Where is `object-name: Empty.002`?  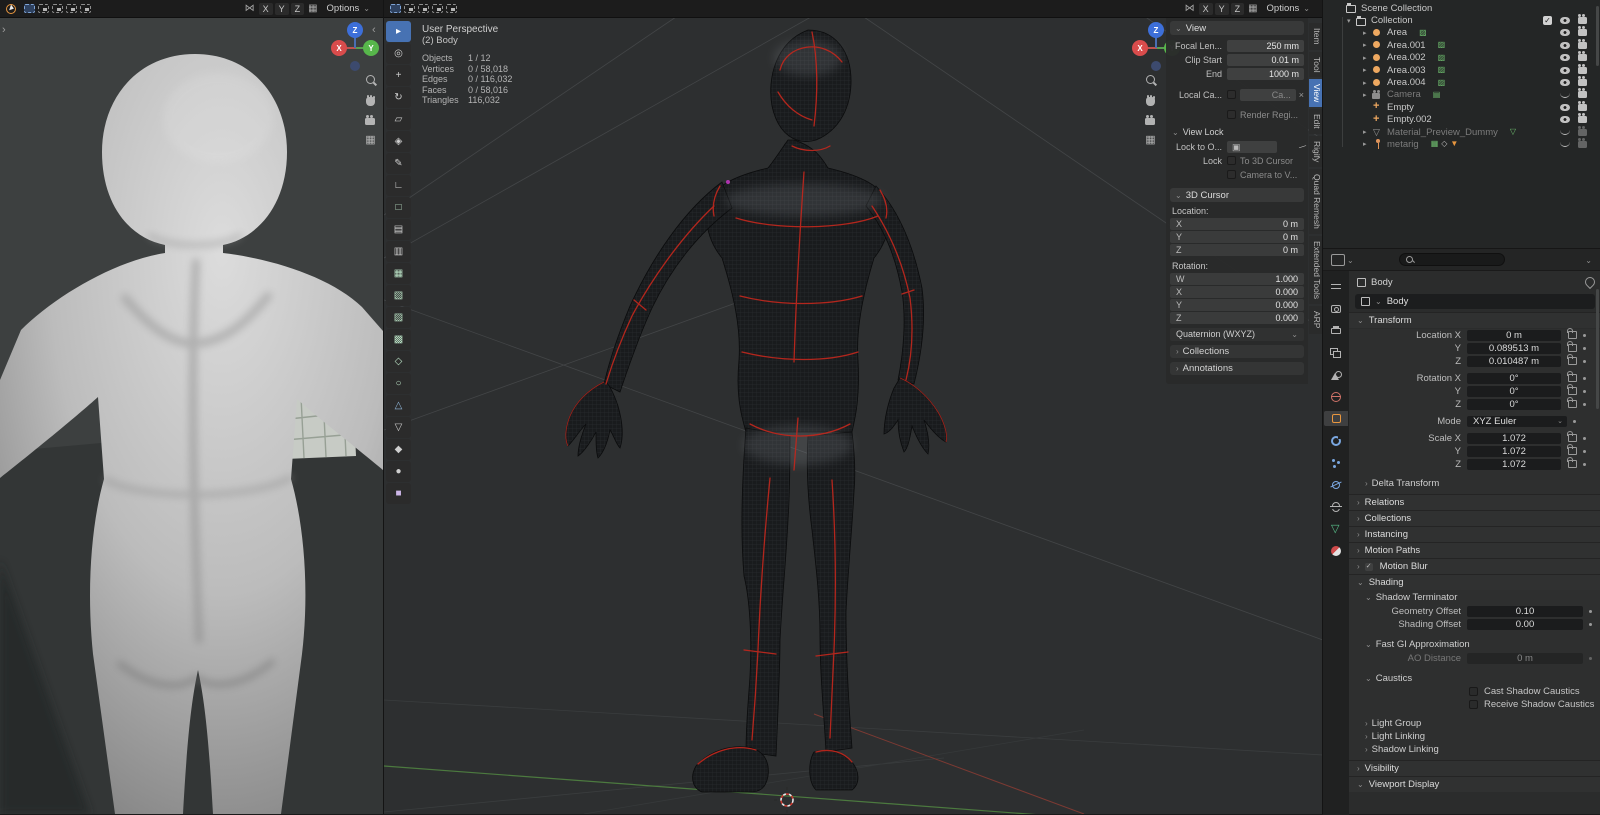
object-name: Empty.002 is located at coordinates (1409, 119).